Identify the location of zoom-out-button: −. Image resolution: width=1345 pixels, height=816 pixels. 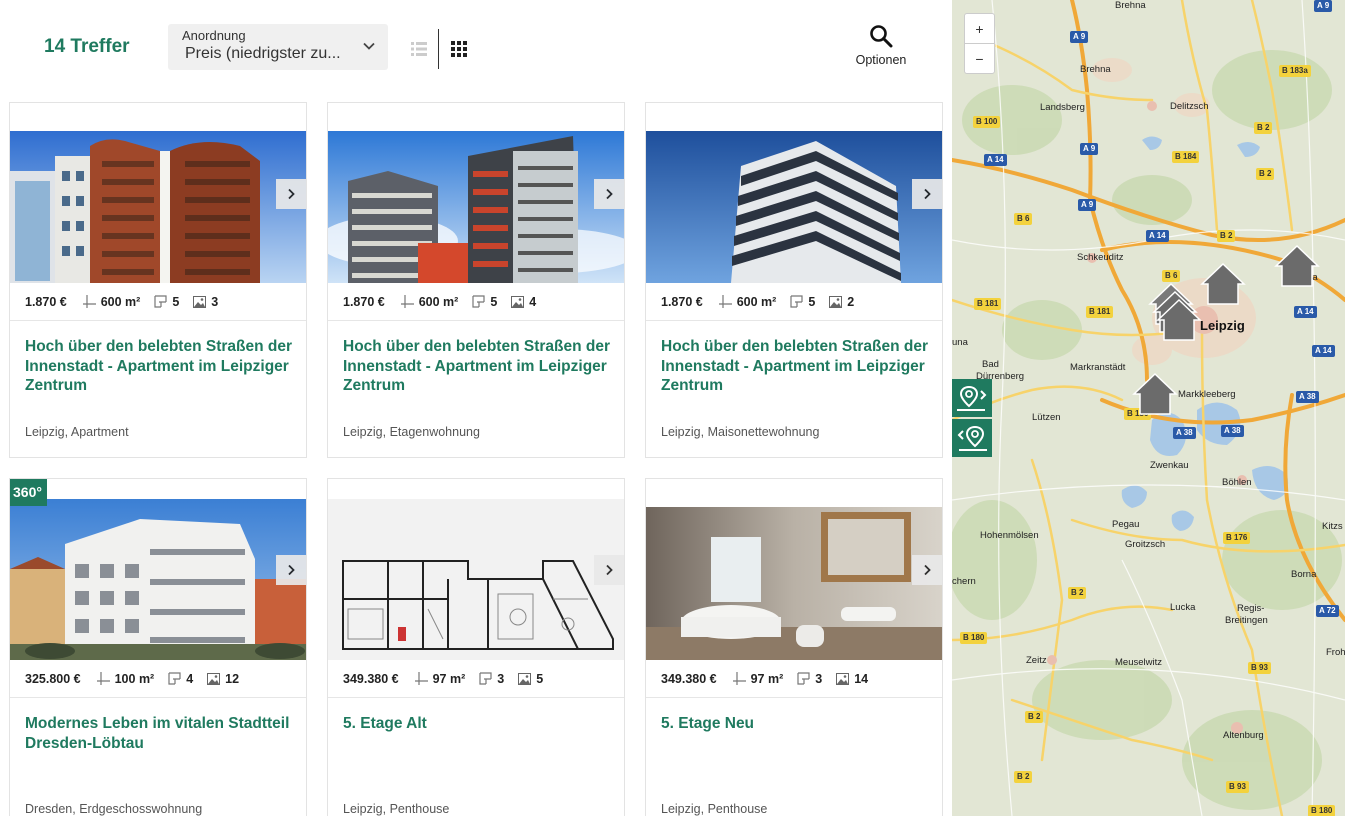
(979, 59).